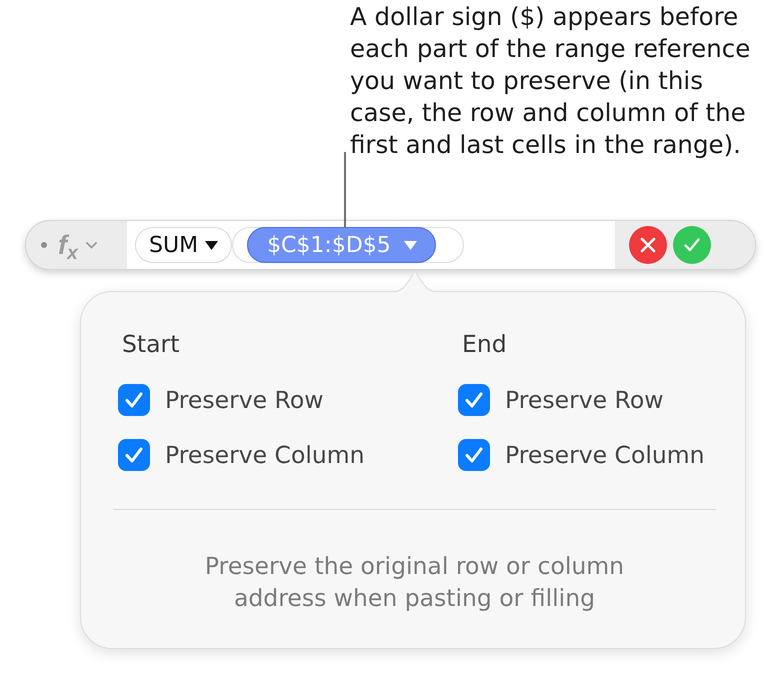 The image size is (782, 678). What do you see at coordinates (371, 245) in the screenshot?
I see `formula-field: SUM $C$1:$D$5` at bounding box center [371, 245].